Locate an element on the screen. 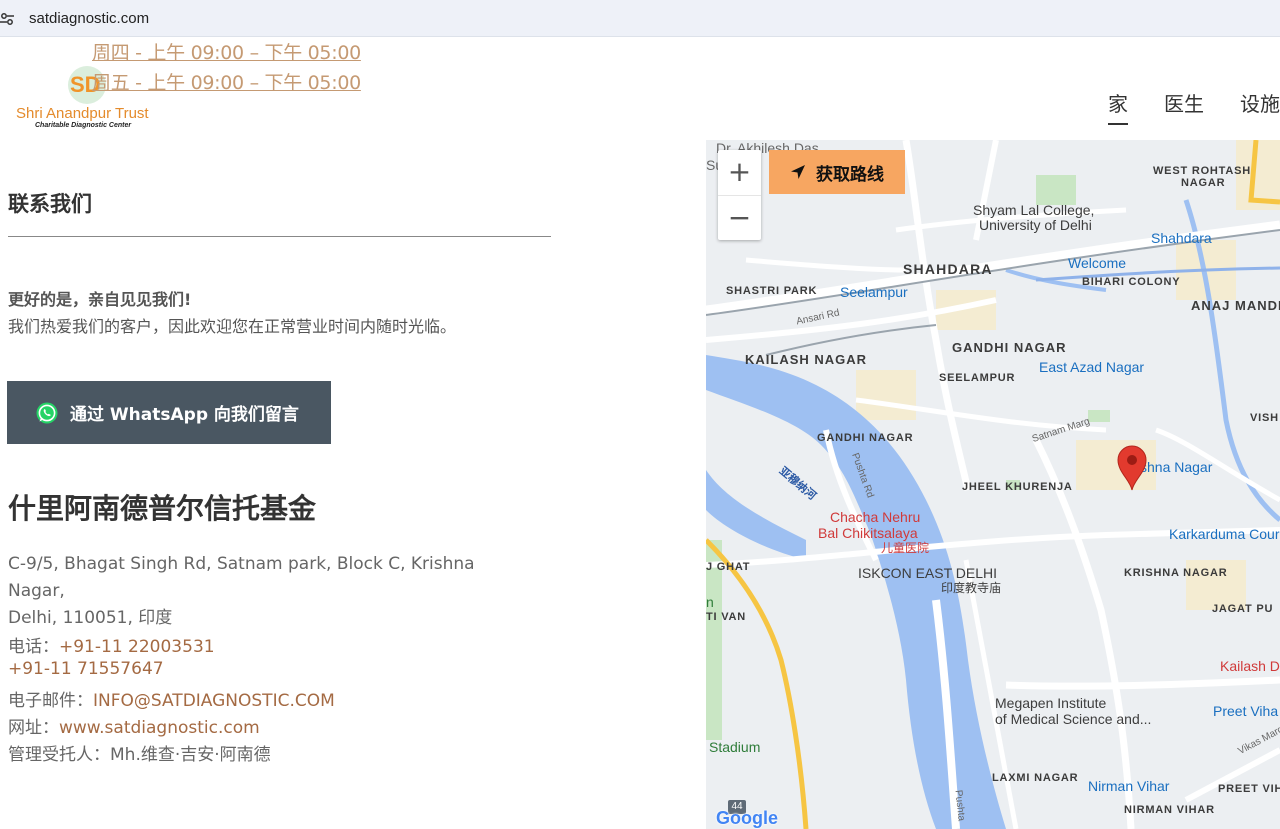 This screenshot has height=829, width=1280. map-label-jheel-khurenja: JHEEL KHURENJA is located at coordinates (1017, 487).